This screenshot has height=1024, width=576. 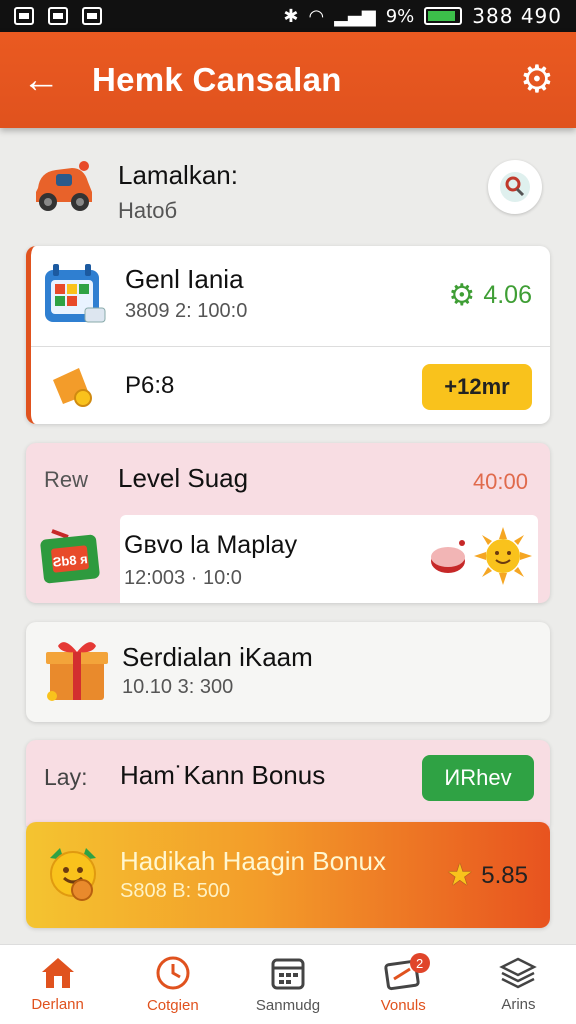 What do you see at coordinates (186, 311) in the screenshot?
I see `card-subtitle: 3809 2: 100:0` at bounding box center [186, 311].